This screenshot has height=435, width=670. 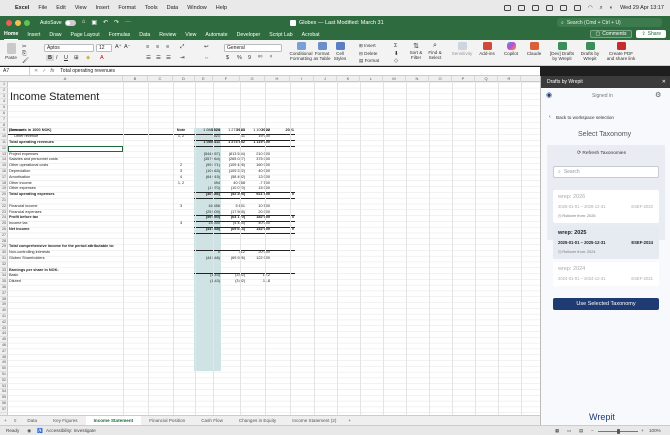 I want to click on format-cells-button: ▤ Format, so click(x=369, y=61).